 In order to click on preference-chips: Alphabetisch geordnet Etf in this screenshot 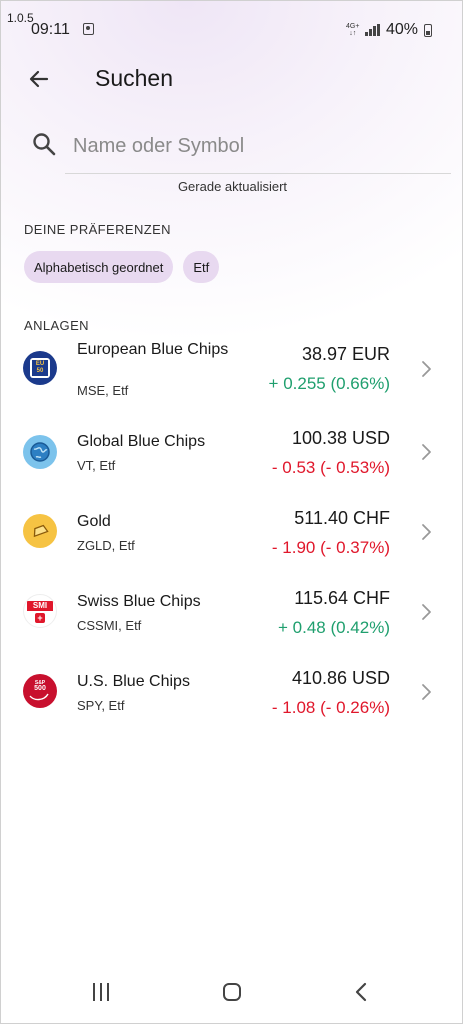, I will do `click(122, 267)`.